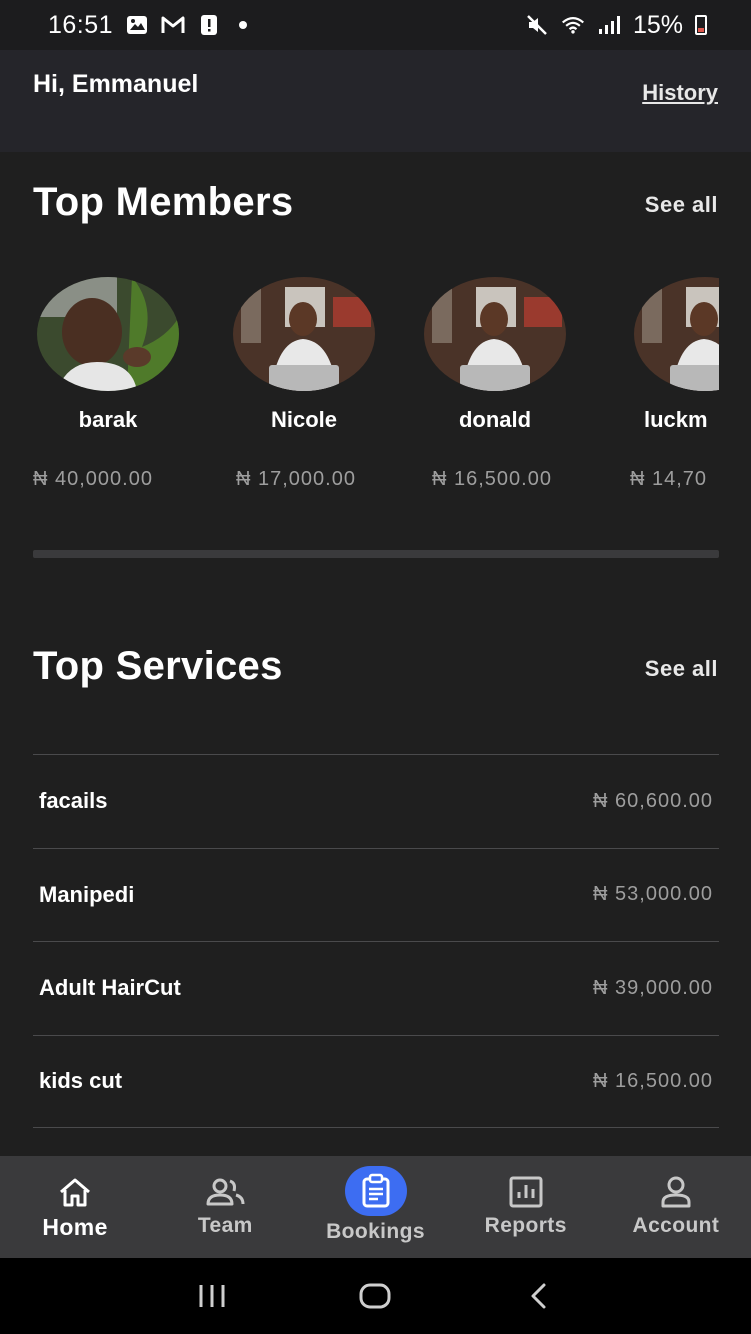 The image size is (751, 1334). What do you see at coordinates (676, 419) in the screenshot?
I see `member-name: luckm` at bounding box center [676, 419].